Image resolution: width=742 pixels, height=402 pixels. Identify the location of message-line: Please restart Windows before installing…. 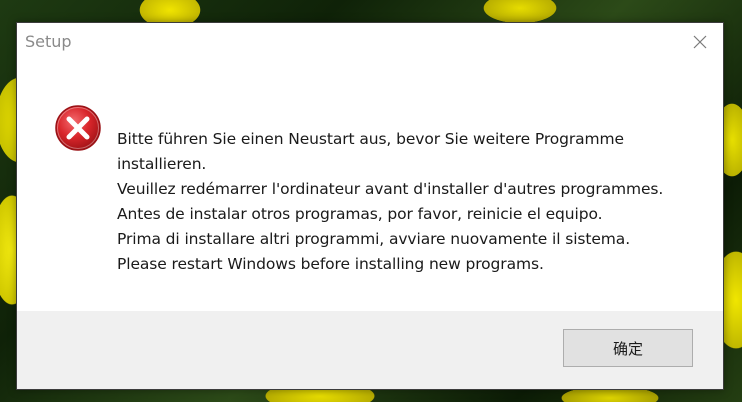
(330, 264).